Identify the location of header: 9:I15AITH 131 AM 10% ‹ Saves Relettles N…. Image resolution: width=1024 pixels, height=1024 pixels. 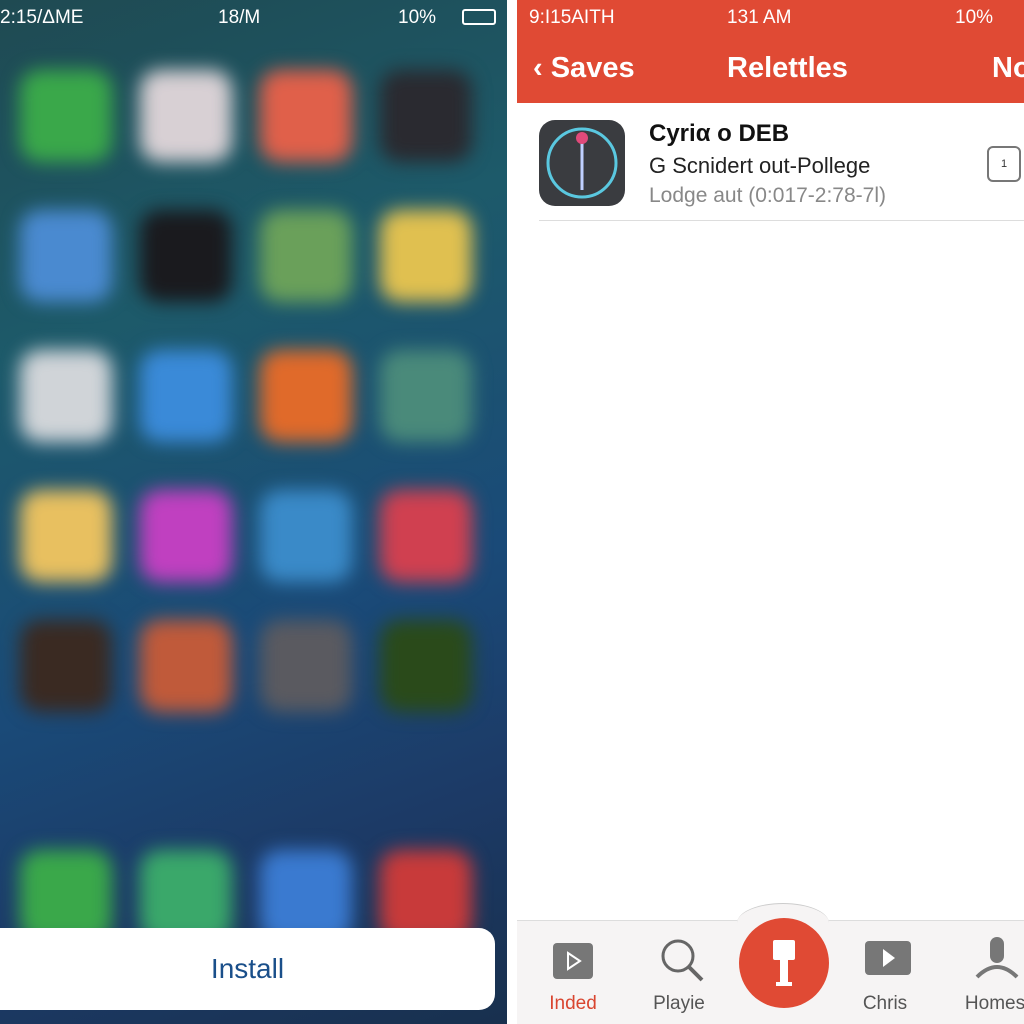
(770, 51).